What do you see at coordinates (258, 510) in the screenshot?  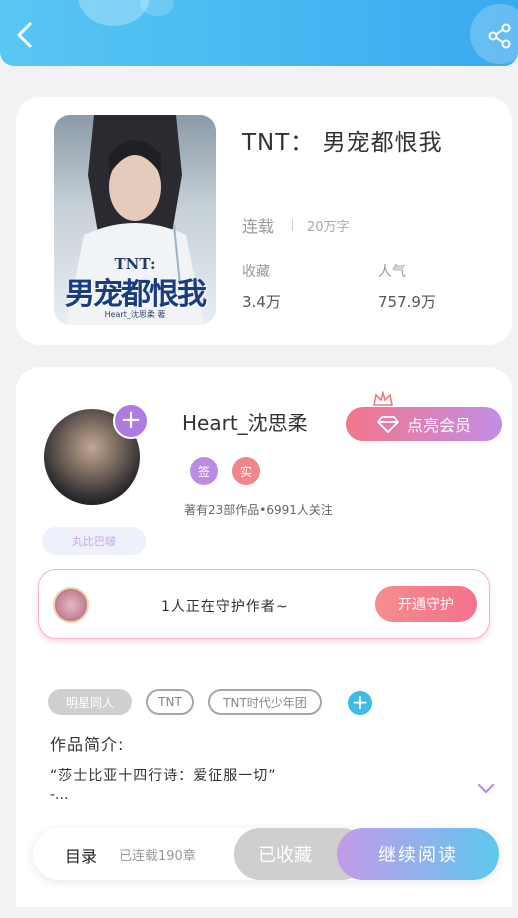 I see `author-stats: 著有23部作品•6991人关注` at bounding box center [258, 510].